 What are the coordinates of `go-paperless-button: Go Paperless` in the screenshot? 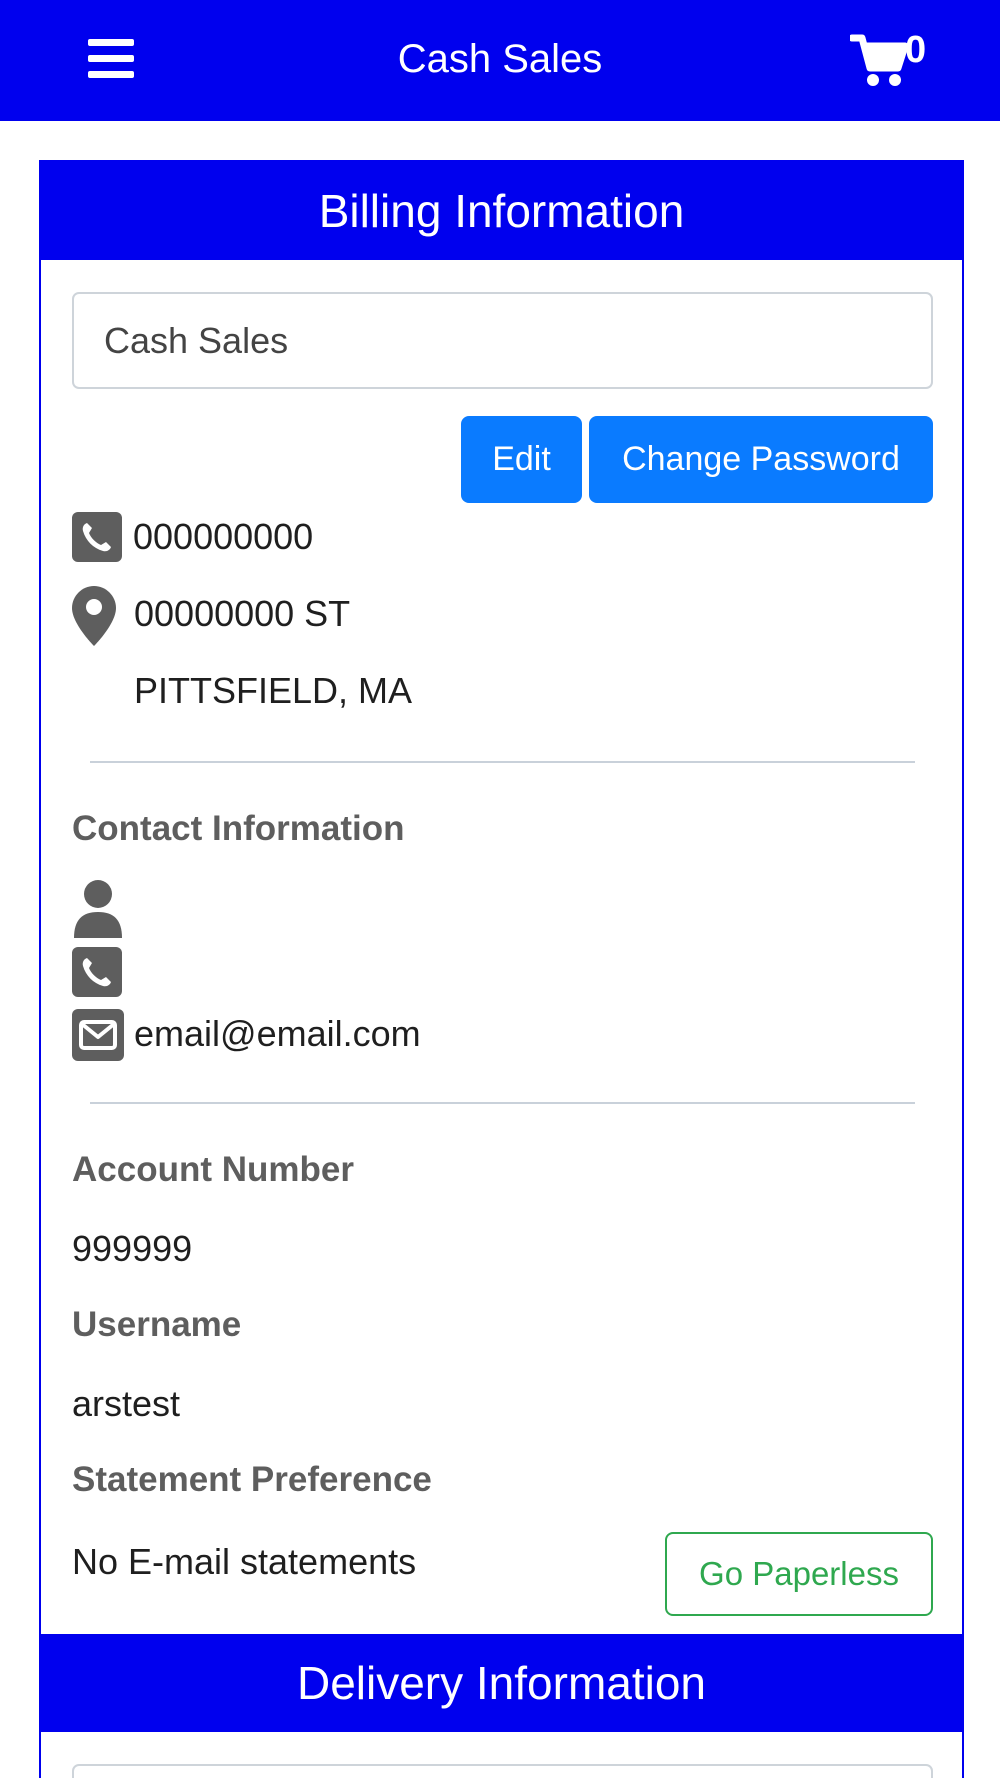 It's located at (799, 1574).